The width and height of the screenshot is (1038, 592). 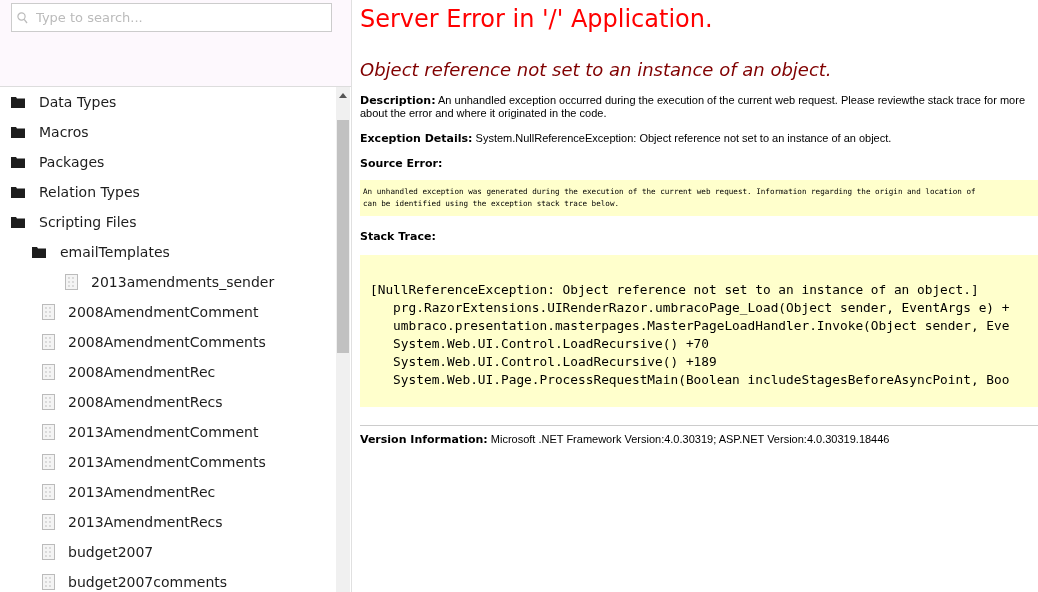 I want to click on tree-item: Data Types, so click(x=168, y=102).